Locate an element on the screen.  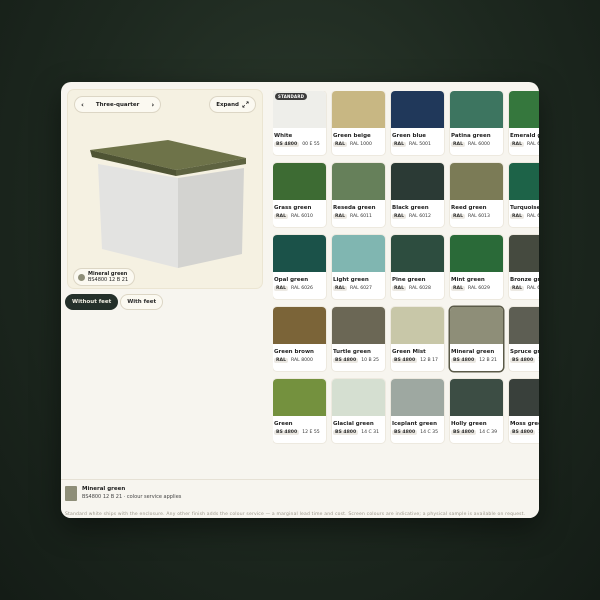
next-view-icon: › is located at coordinates (152, 105).